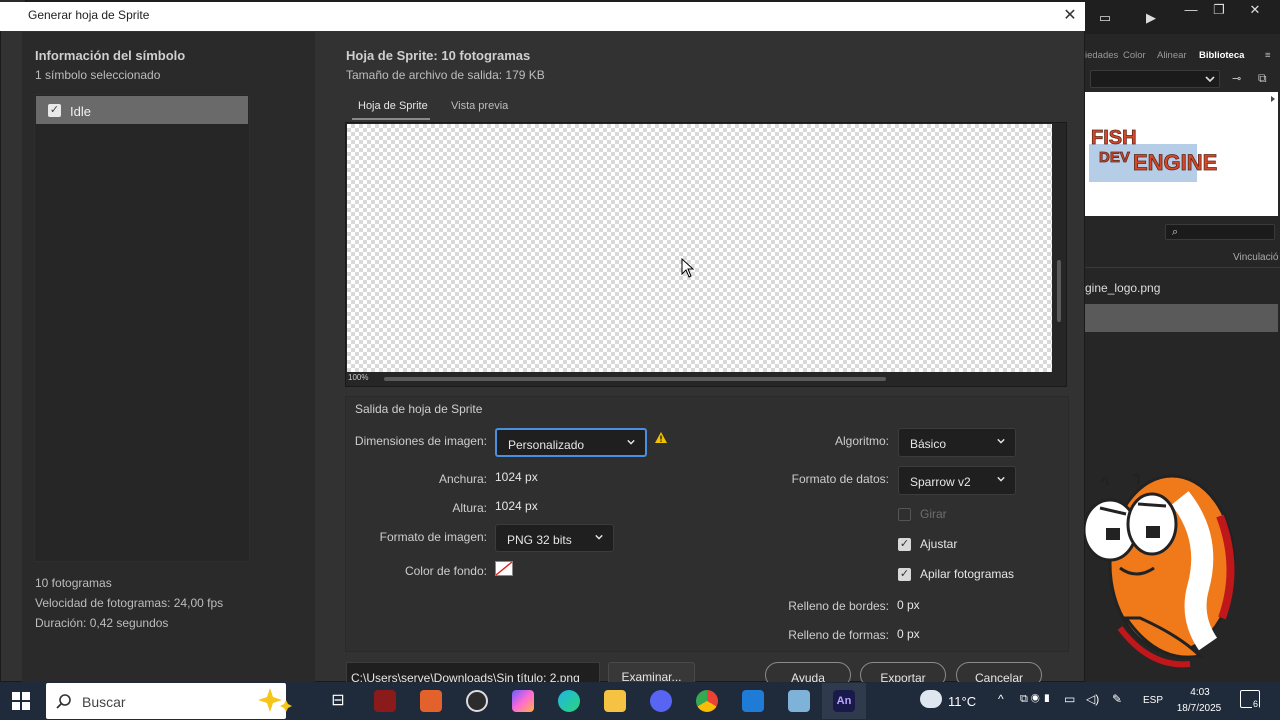 The width and height of the screenshot is (1280, 720). Describe the element at coordinates (1181, 318) in the screenshot. I see `library-item-selected` at that location.